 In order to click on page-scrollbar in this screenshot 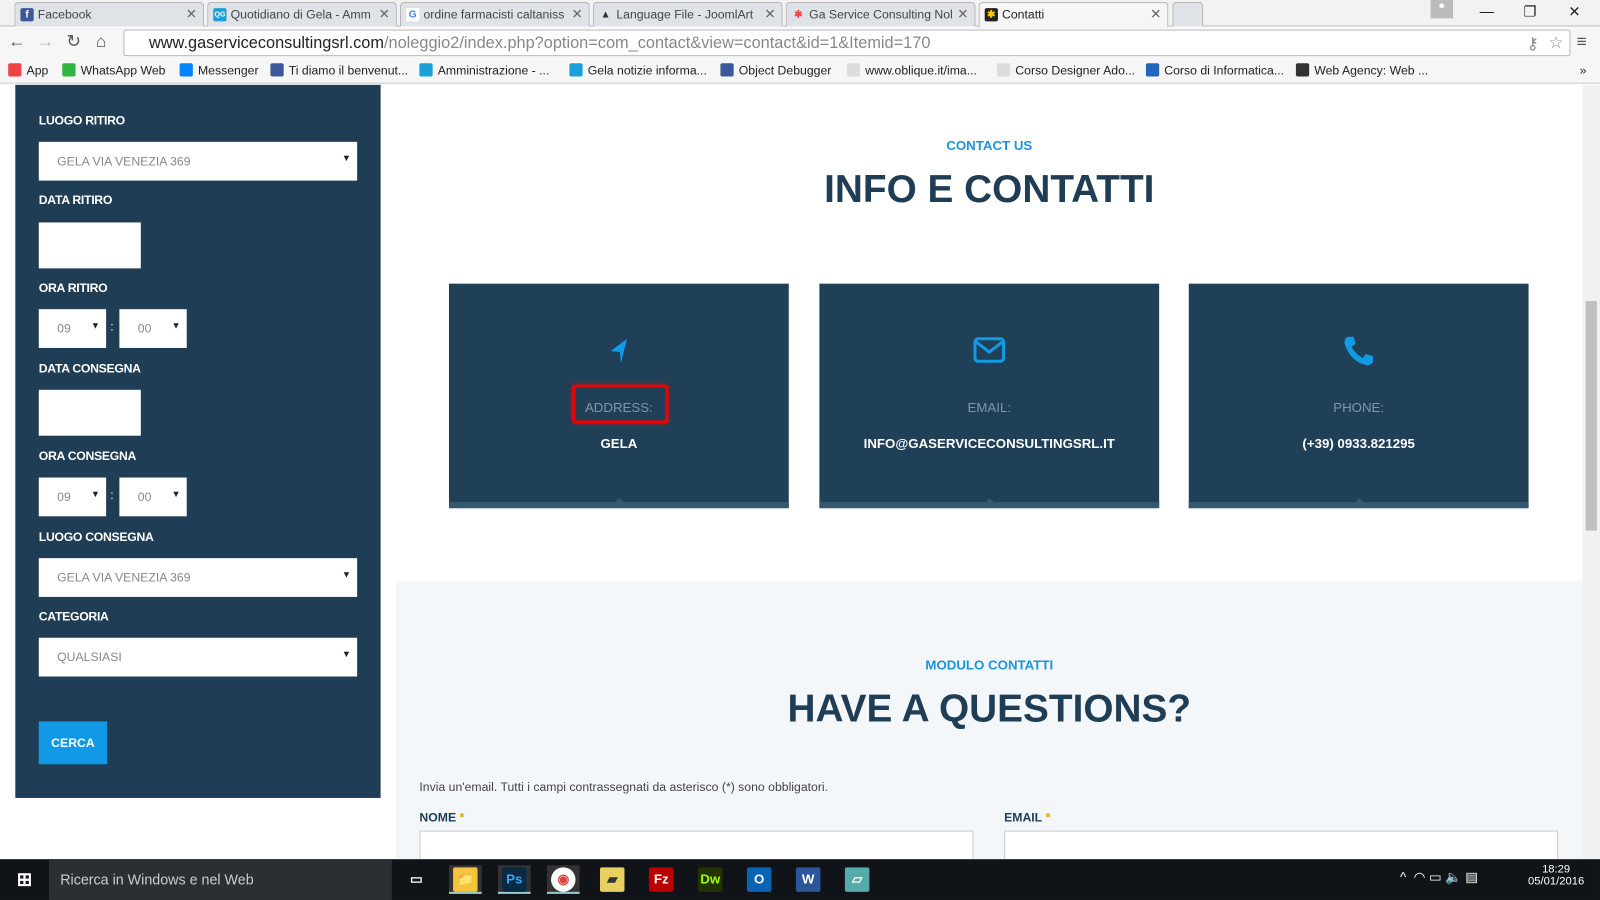, I will do `click(1591, 472)`.